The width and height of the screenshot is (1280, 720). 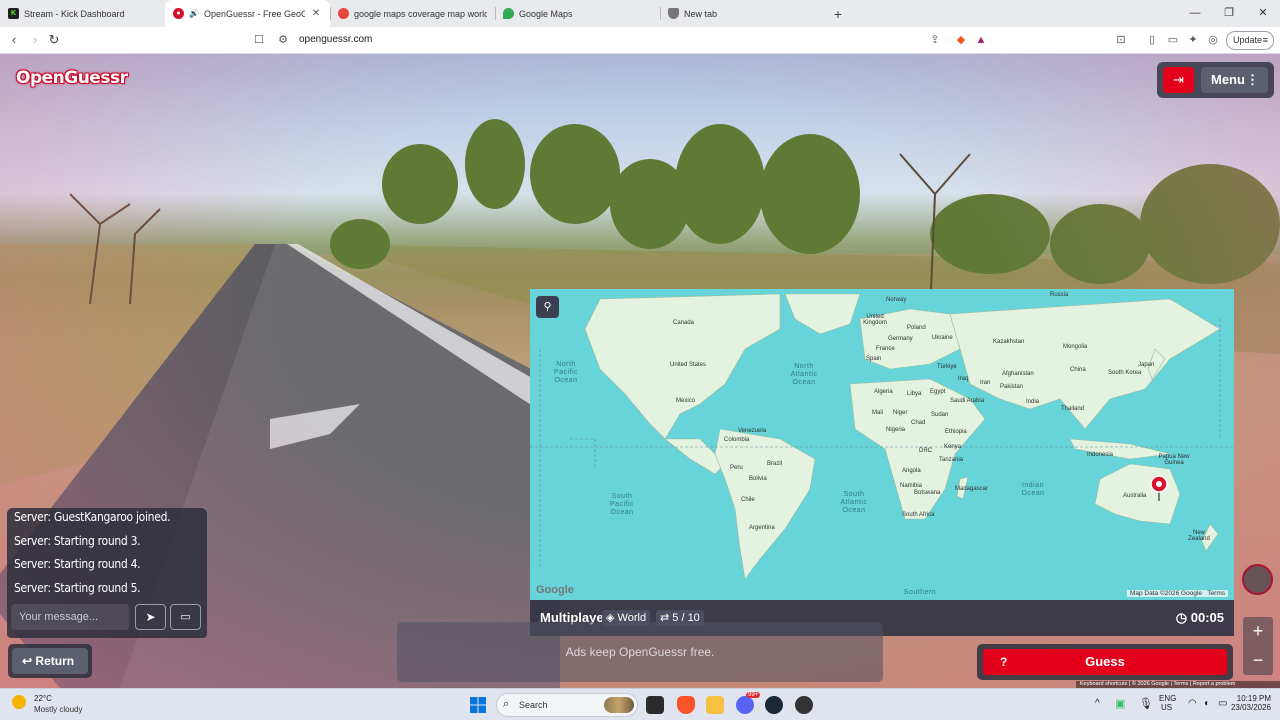 What do you see at coordinates (1177, 593) in the screenshot?
I see `map-attribution: Map Data ©2026 Google Terms` at bounding box center [1177, 593].